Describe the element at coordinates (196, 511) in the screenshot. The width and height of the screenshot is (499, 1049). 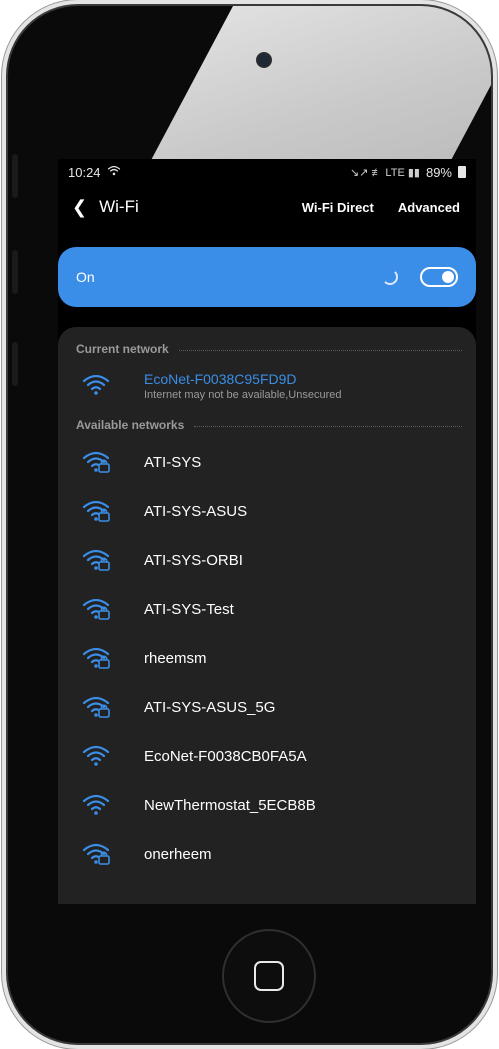
I see `network-name: ATI-SYS-ASUS` at that location.